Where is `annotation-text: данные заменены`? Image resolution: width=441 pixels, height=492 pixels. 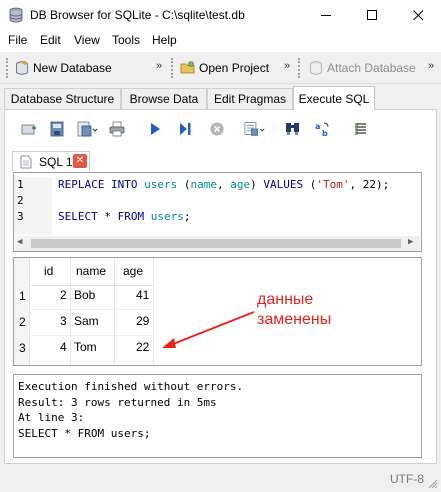 annotation-text: данные заменены is located at coordinates (294, 310).